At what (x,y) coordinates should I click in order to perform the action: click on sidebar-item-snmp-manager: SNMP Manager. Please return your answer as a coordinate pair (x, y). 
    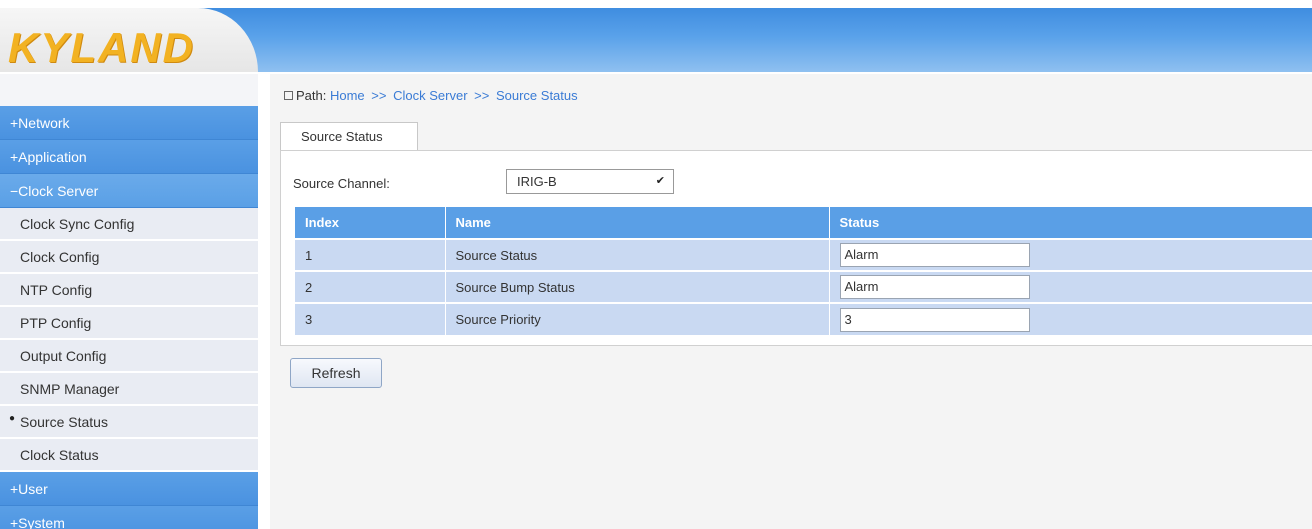
    Looking at the image, I should click on (129, 389).